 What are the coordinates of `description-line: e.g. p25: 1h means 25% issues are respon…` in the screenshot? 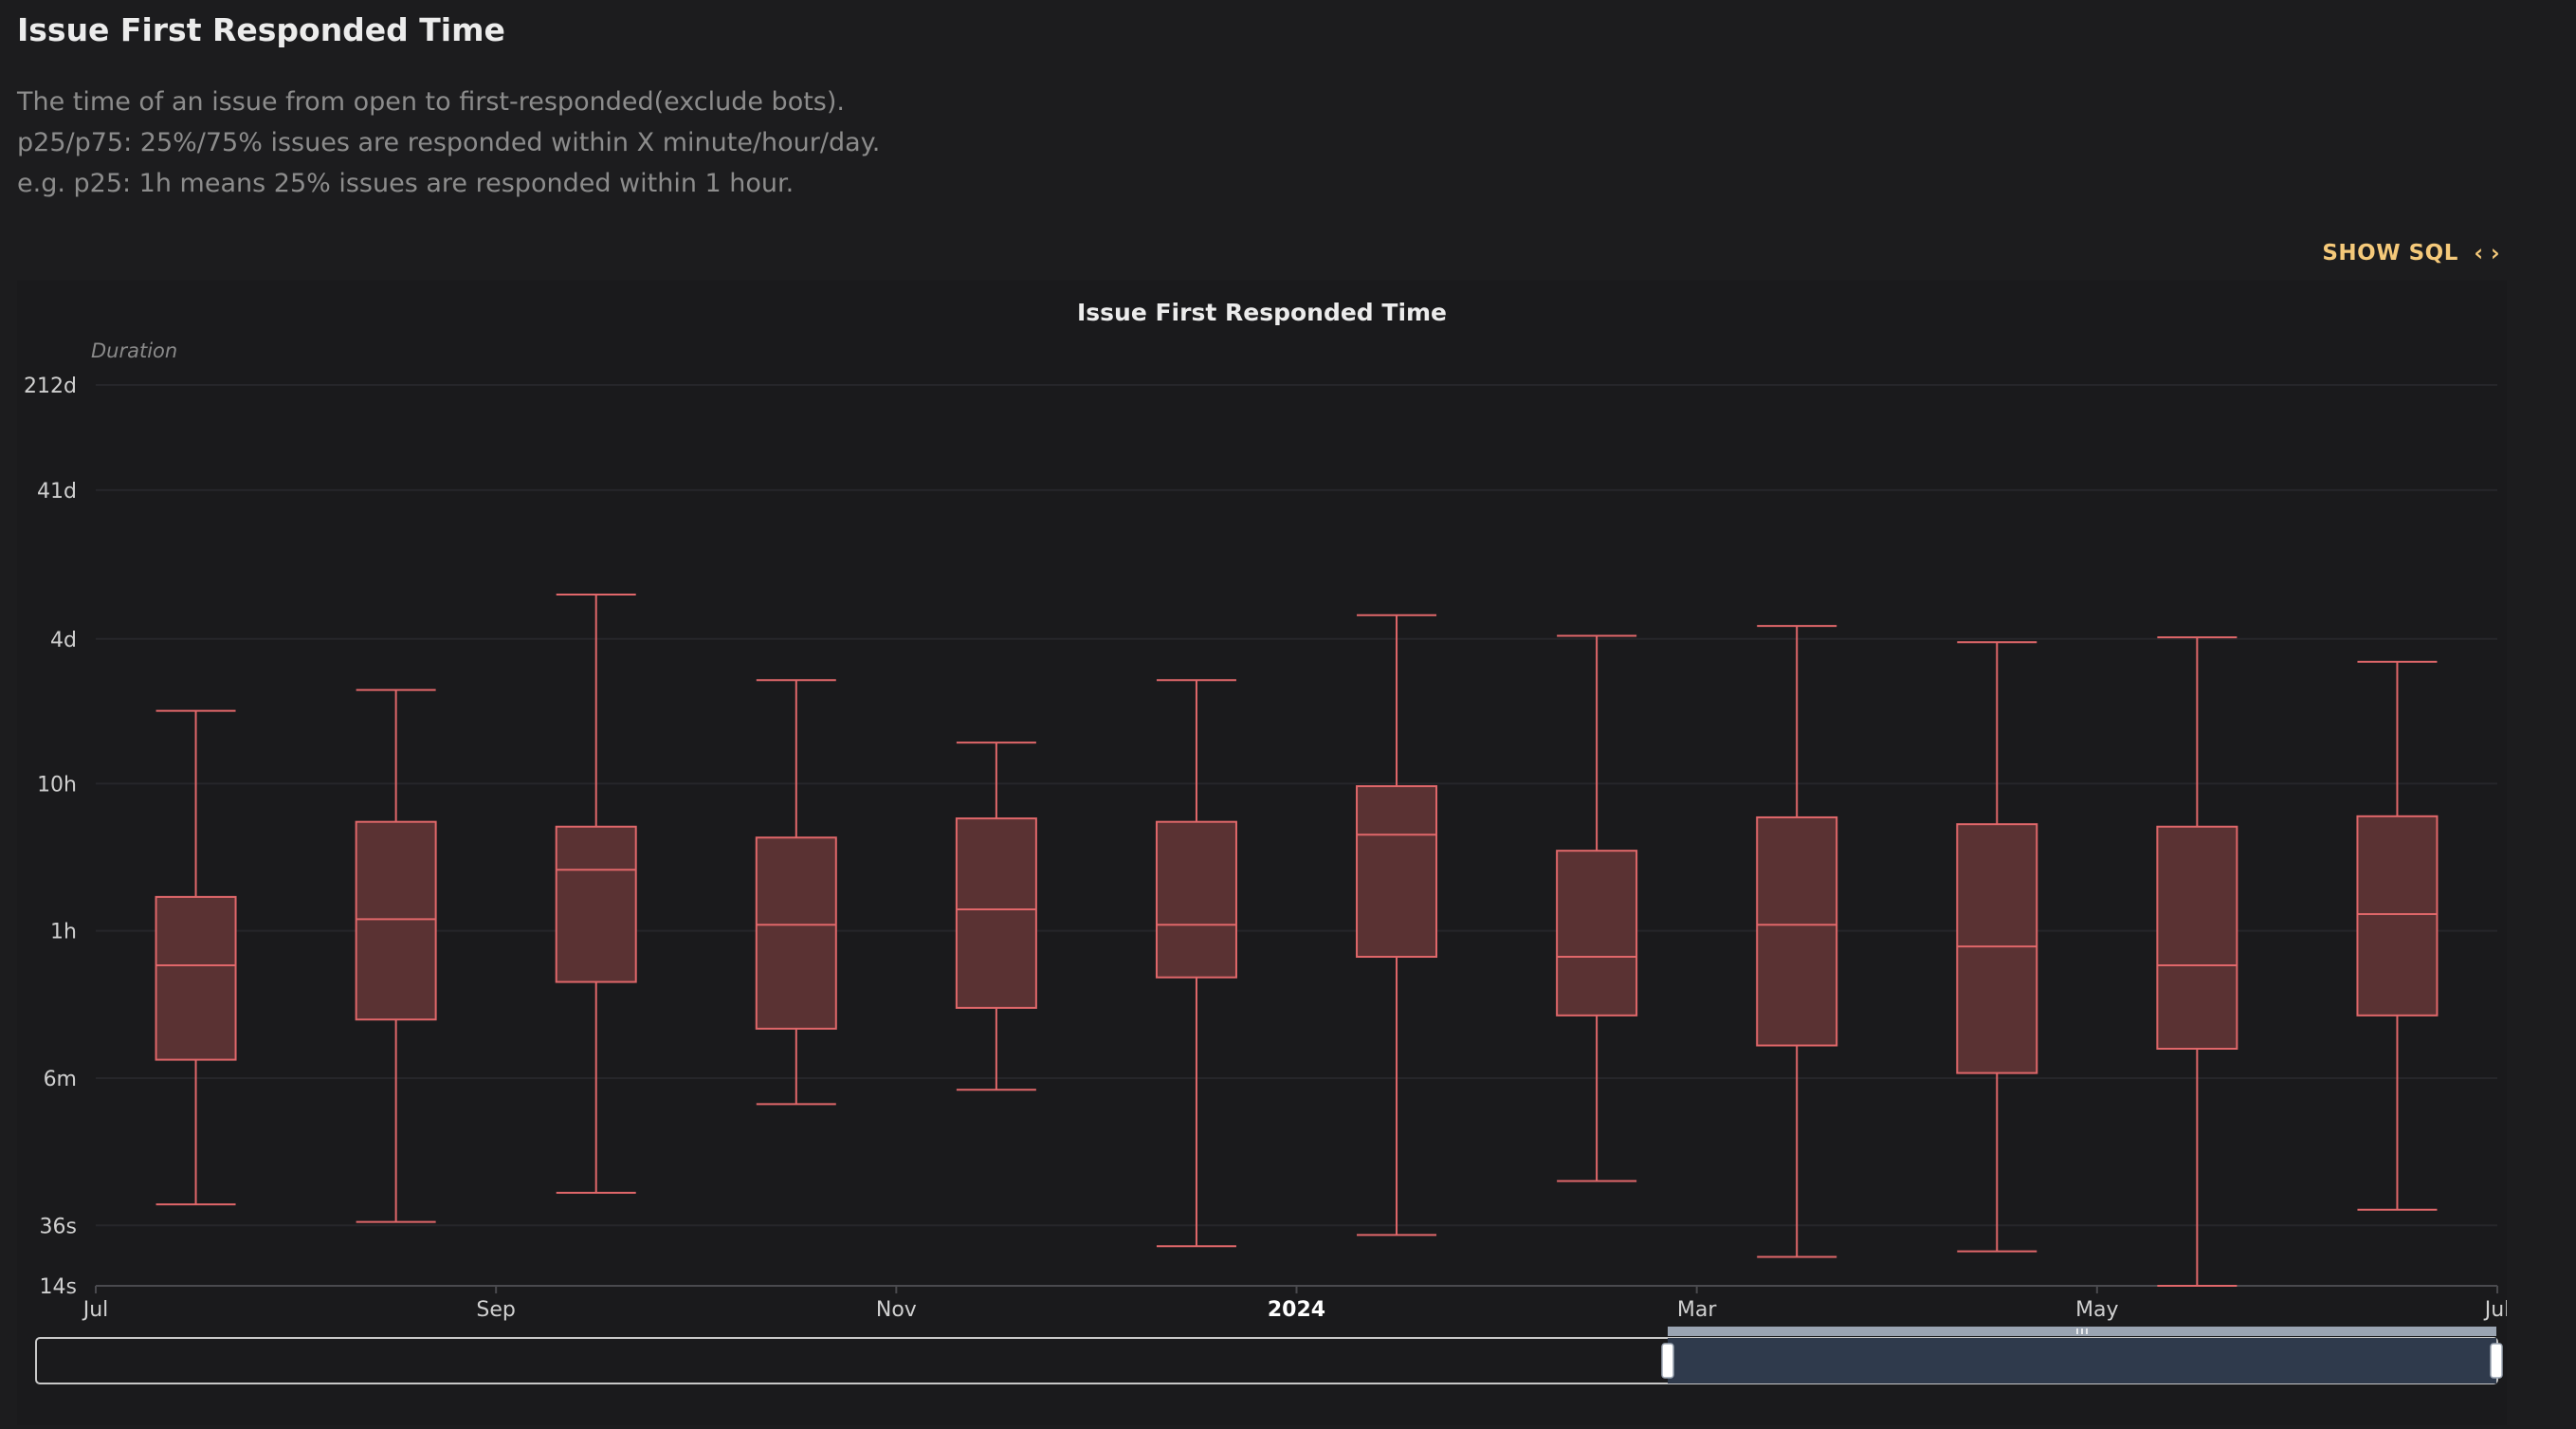 It's located at (406, 183).